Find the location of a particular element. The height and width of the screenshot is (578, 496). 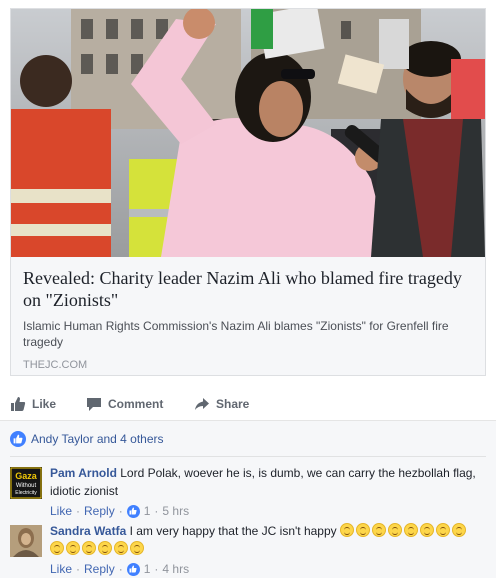

comment-meta: Like · Reply · 1 · 5 hrs is located at coordinates (265, 511).